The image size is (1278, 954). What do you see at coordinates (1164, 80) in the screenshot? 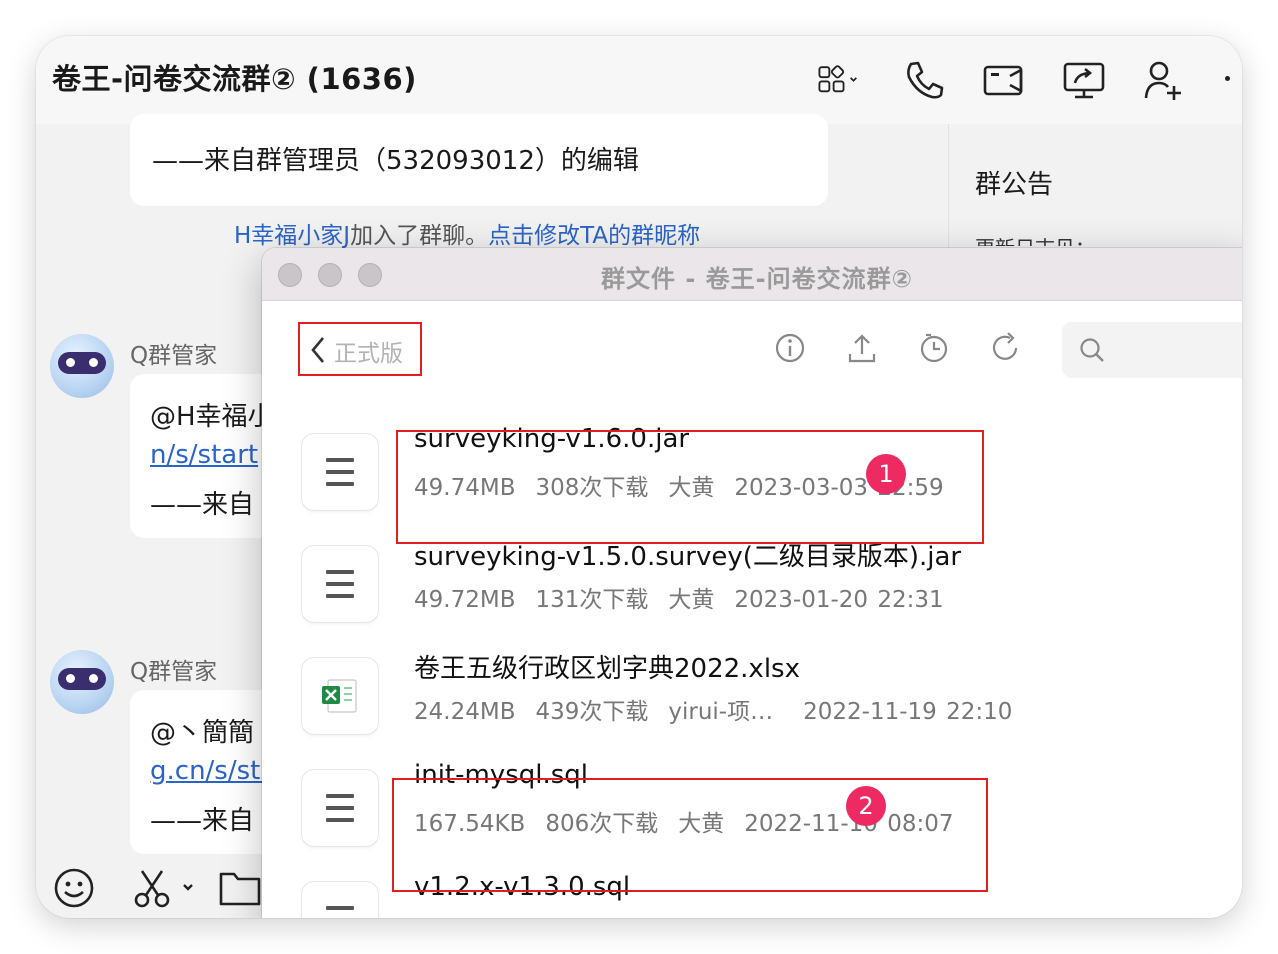
I see `add-member-icon` at bounding box center [1164, 80].